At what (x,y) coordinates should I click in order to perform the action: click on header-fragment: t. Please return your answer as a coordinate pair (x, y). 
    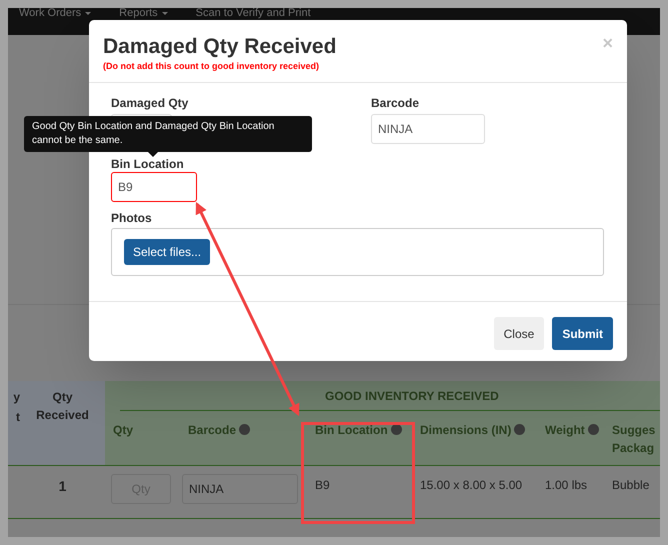
    Looking at the image, I should click on (18, 417).